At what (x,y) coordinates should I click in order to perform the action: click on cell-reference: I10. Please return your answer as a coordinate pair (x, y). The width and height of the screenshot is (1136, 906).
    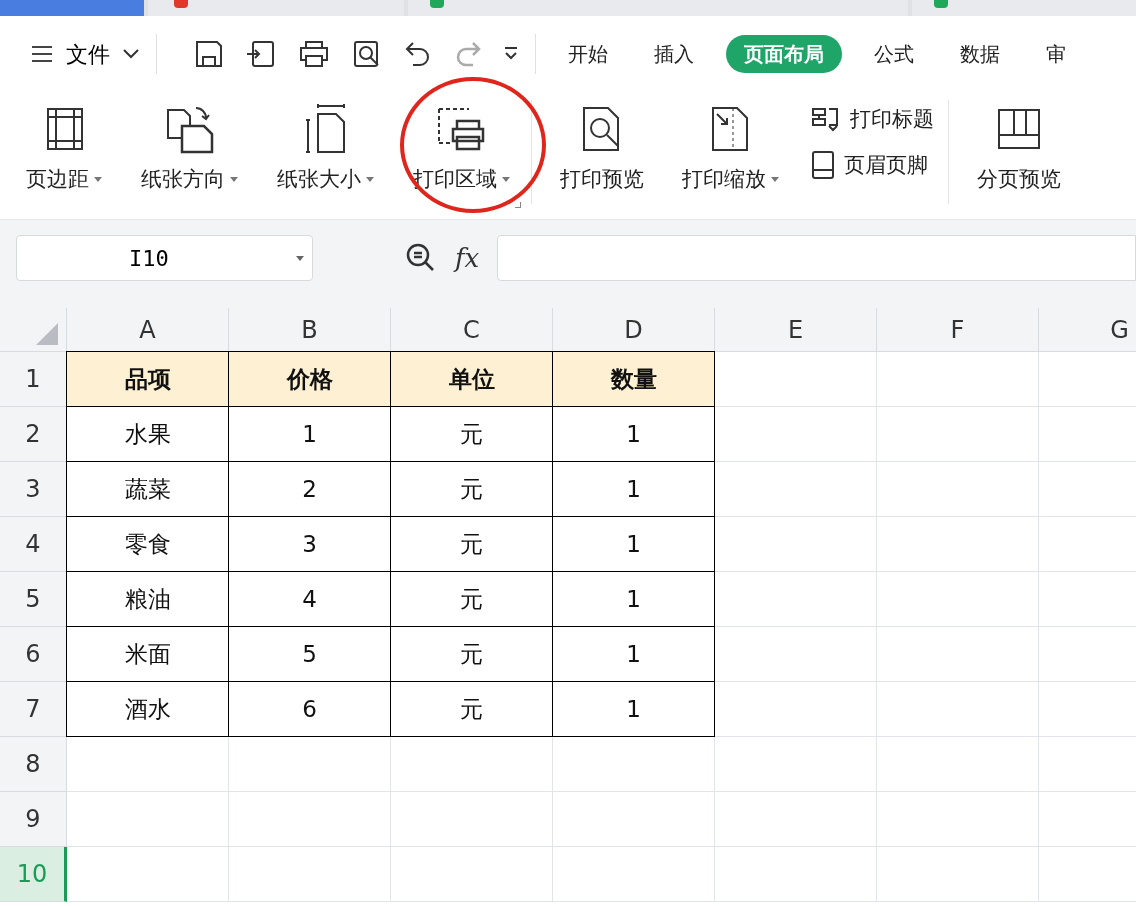
    Looking at the image, I should click on (149, 258).